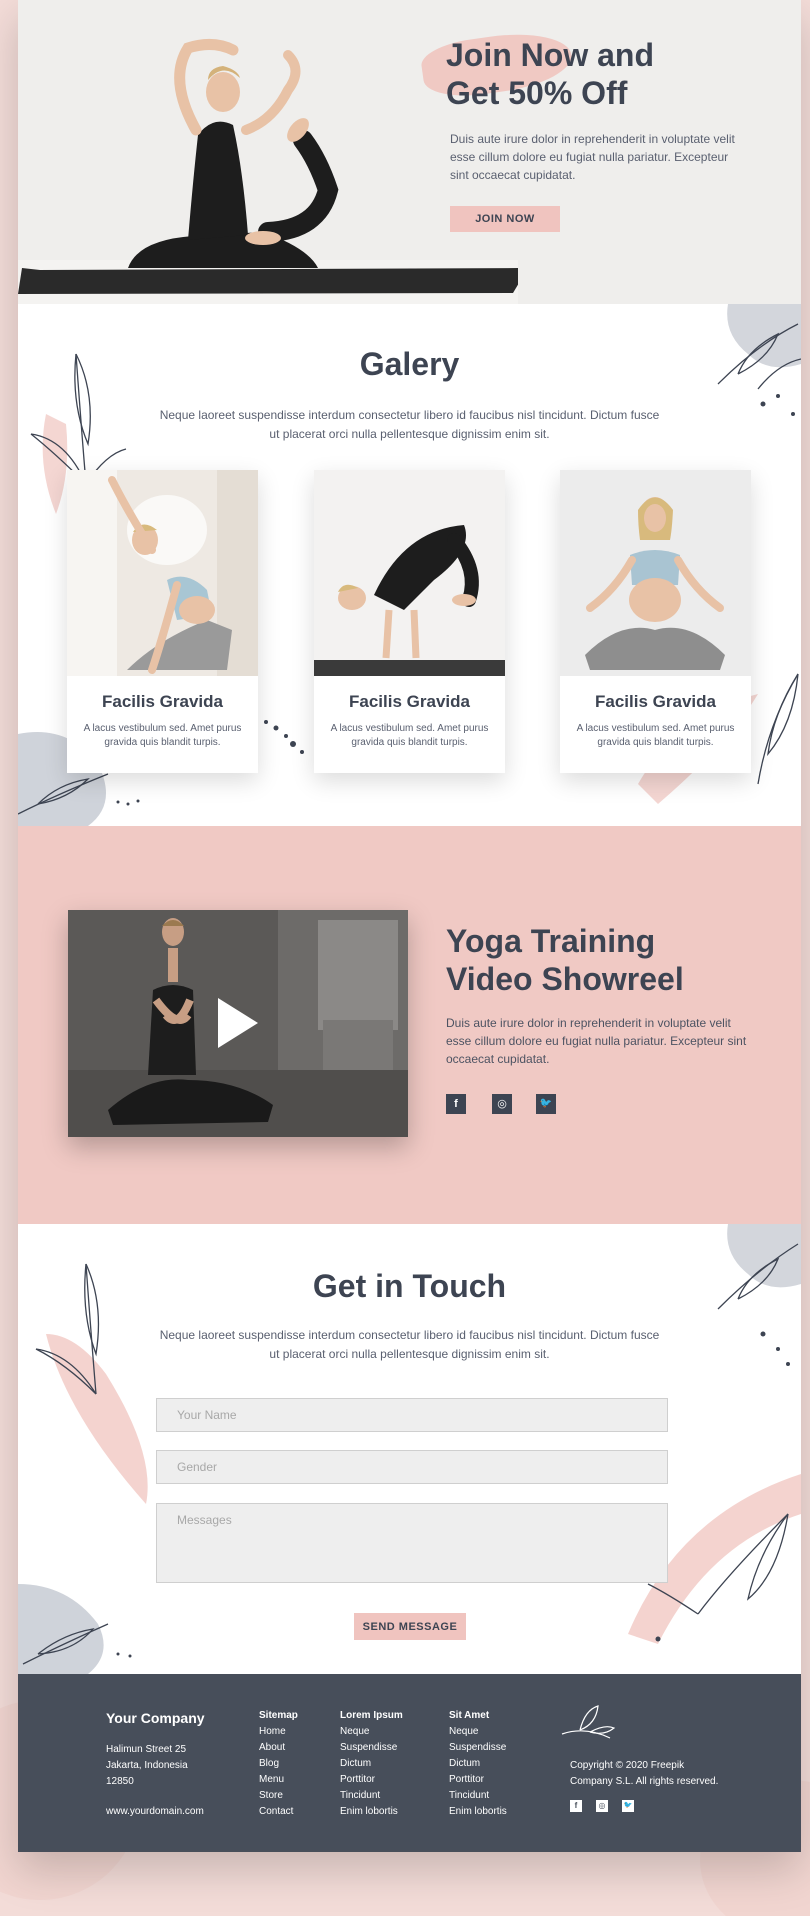 This screenshot has height=1916, width=810. I want to click on gender-field: Gender, so click(412, 1467).